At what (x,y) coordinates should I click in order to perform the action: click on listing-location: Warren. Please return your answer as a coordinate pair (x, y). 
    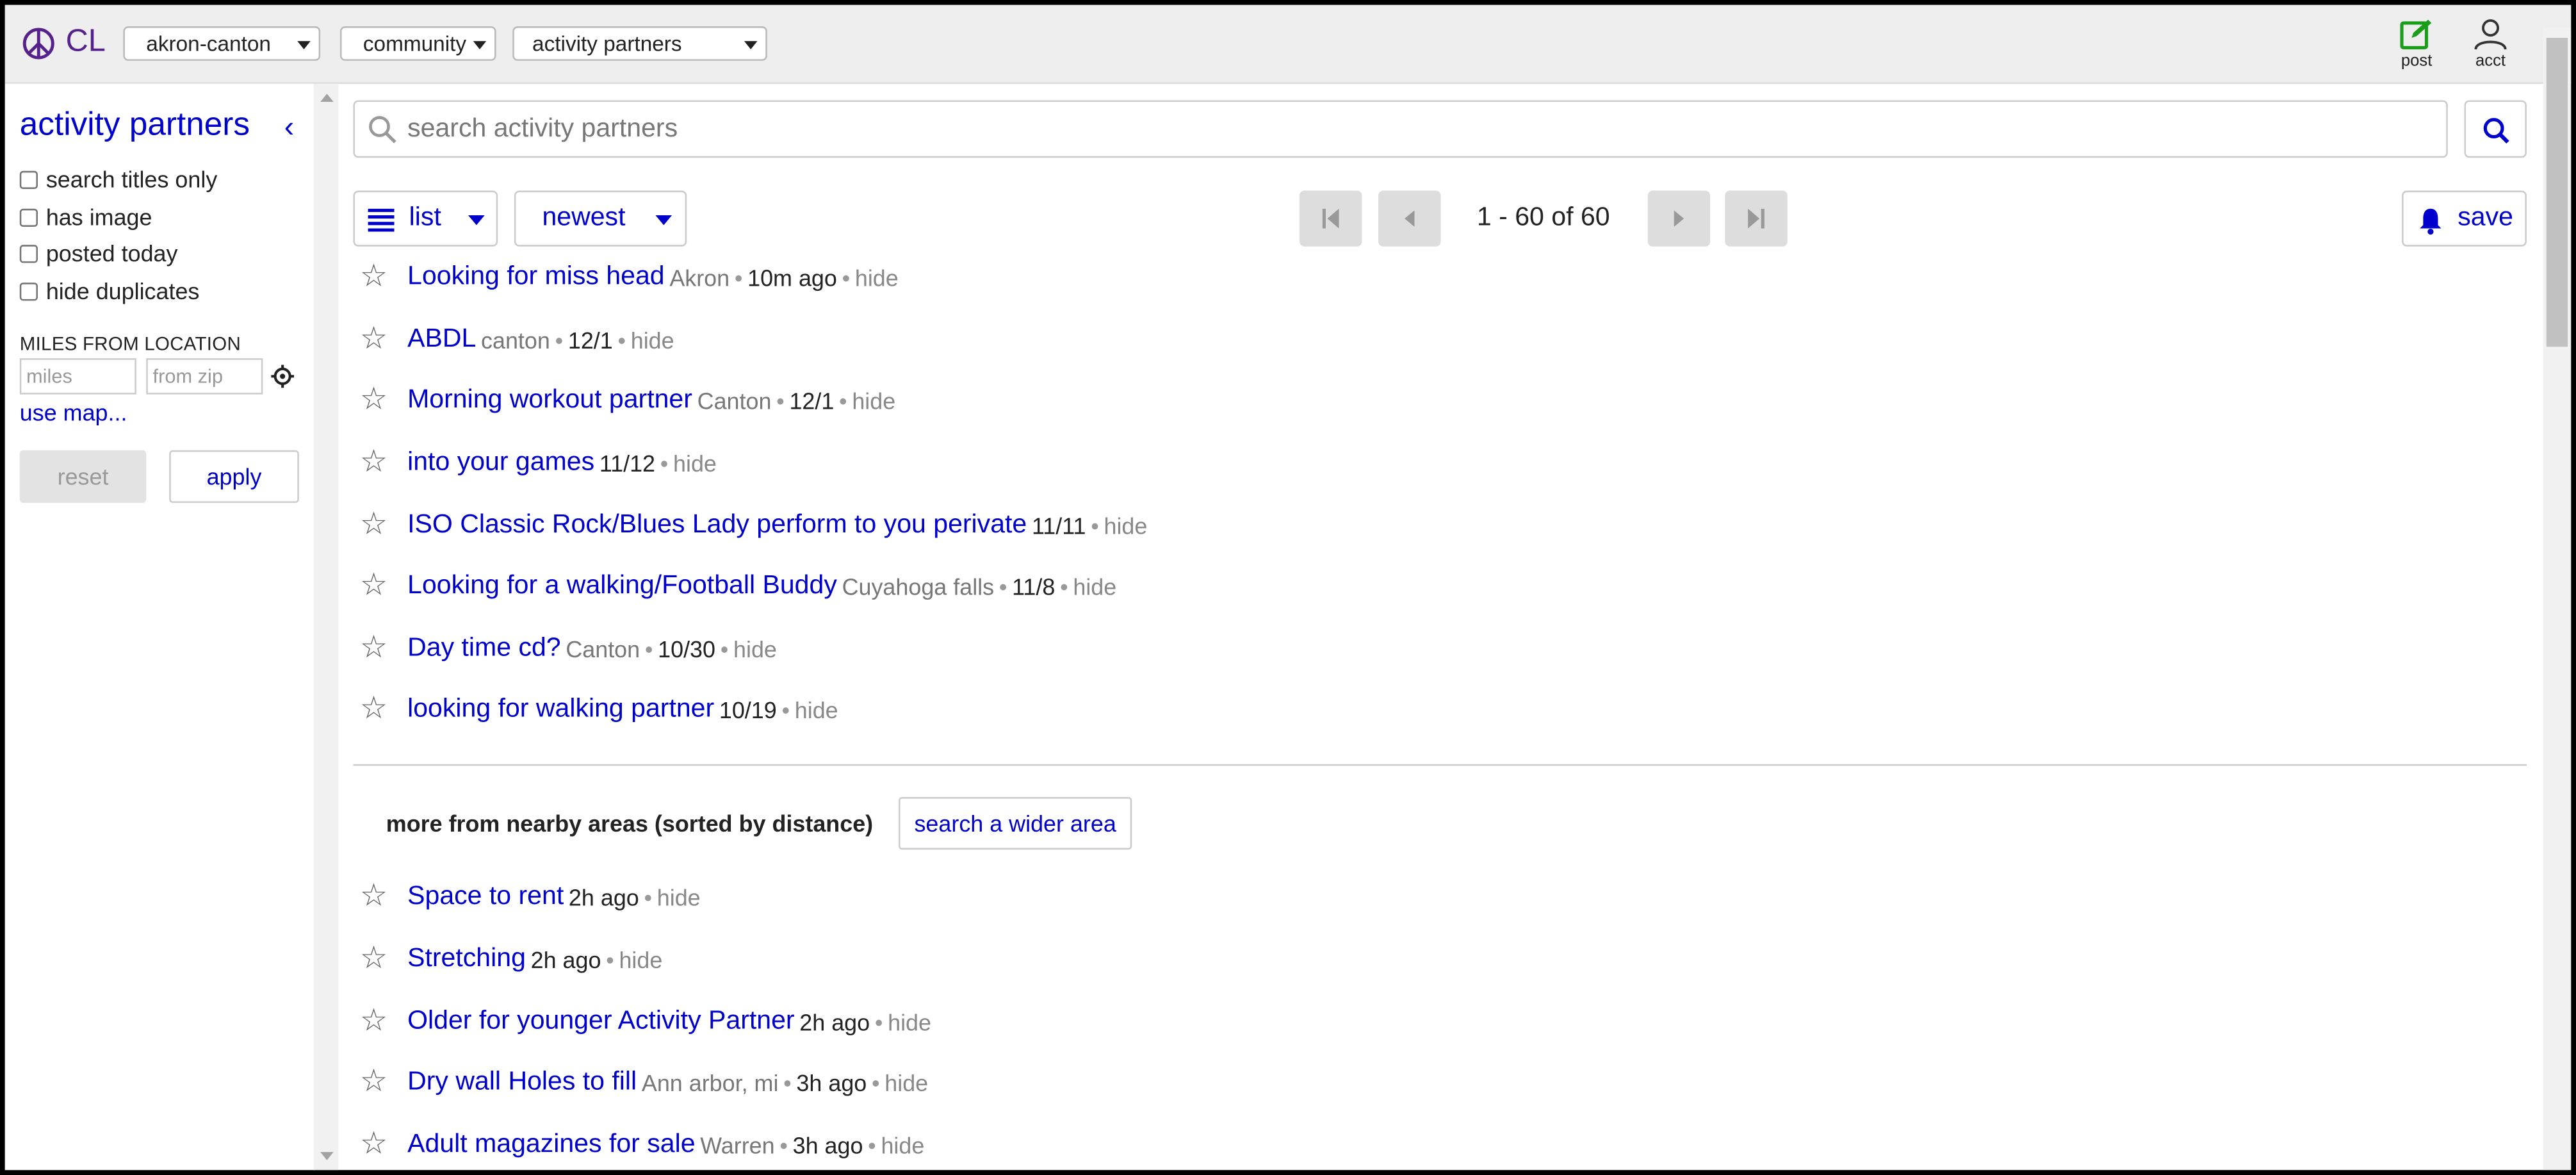
    Looking at the image, I should click on (737, 1145).